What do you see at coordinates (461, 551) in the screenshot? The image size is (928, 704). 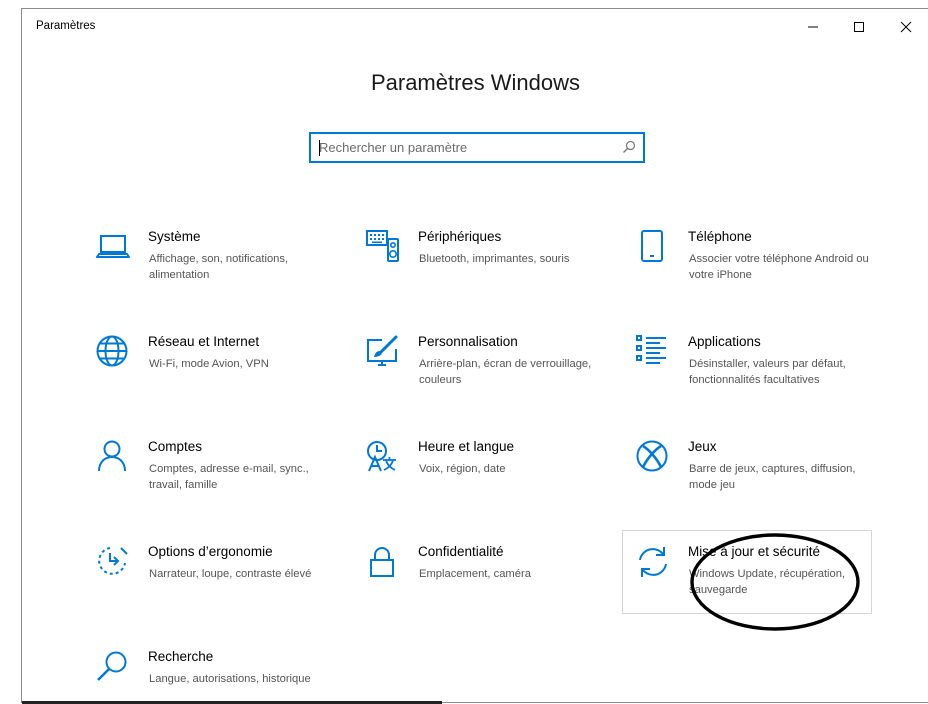 I see `tile-title: Confidentialité` at bounding box center [461, 551].